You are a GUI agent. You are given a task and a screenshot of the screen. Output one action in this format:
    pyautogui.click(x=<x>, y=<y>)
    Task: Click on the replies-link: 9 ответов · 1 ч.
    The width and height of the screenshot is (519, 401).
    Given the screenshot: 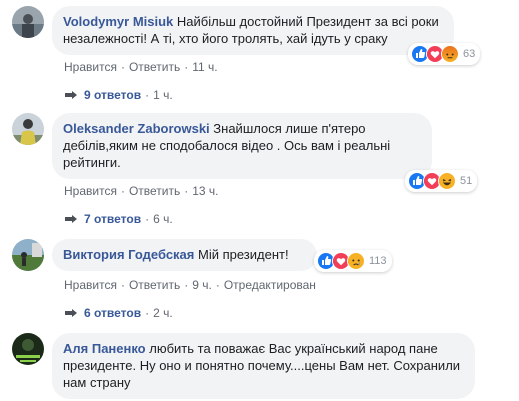 What is the action you would take?
    pyautogui.click(x=118, y=95)
    